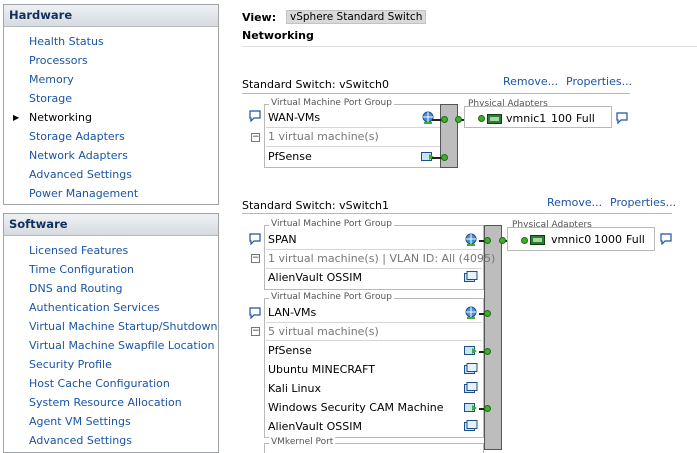 This screenshot has width=697, height=453. Describe the element at coordinates (315, 277) in the screenshot. I see `vm-alienvault-span: AlienVault OSSIM` at that location.